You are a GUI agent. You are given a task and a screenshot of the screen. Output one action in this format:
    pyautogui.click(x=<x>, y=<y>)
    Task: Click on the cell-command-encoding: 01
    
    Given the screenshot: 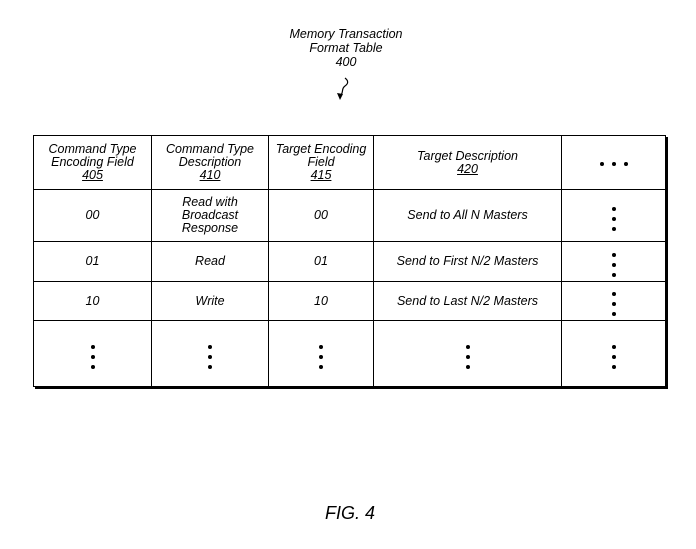 What is the action you would take?
    pyautogui.click(x=92, y=261)
    